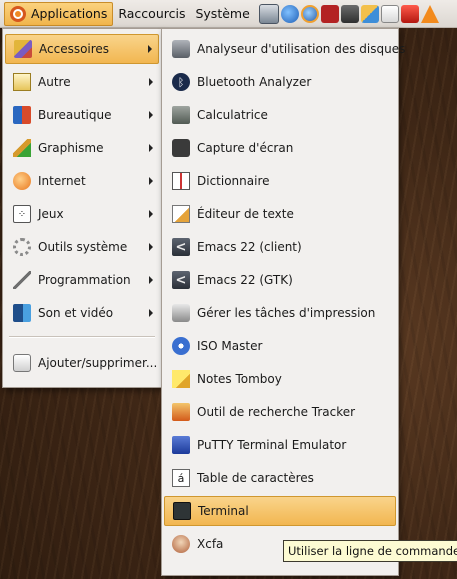 The image size is (457, 579). I want to click on disk-usage-icon, so click(181, 49).